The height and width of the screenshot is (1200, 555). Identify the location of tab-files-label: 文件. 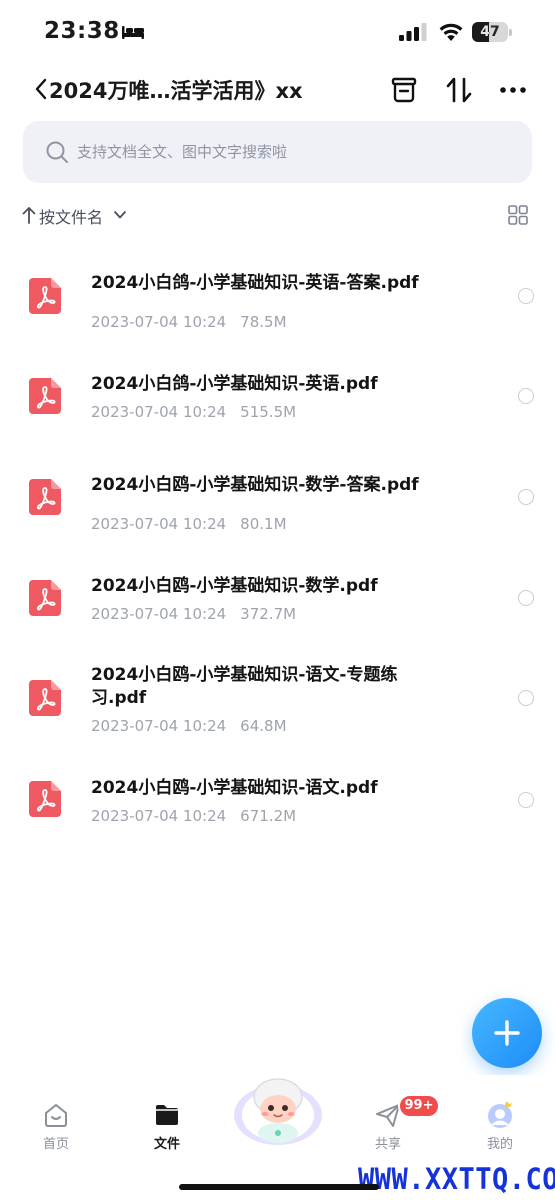
(166, 1144).